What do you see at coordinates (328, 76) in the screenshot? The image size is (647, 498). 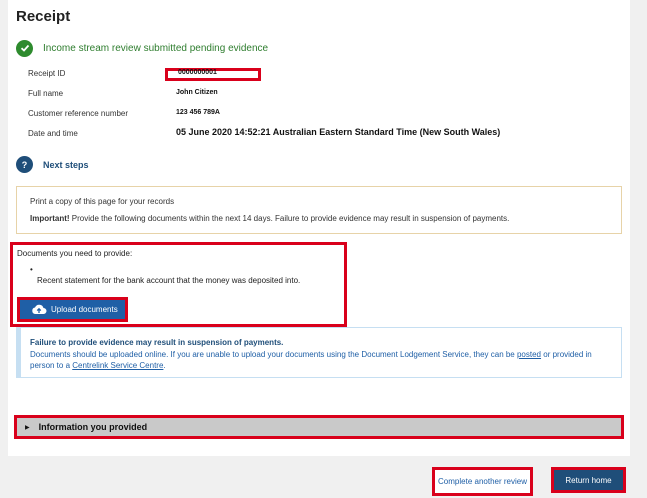 I see `detail-row-receipt-id: Receipt ID 0000000001` at bounding box center [328, 76].